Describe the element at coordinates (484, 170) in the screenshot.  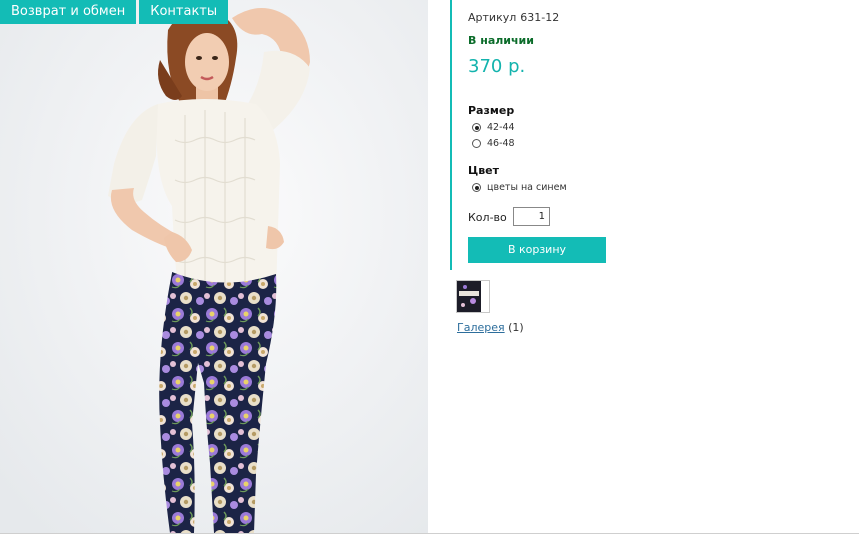
I see `color-title: Цвет` at that location.